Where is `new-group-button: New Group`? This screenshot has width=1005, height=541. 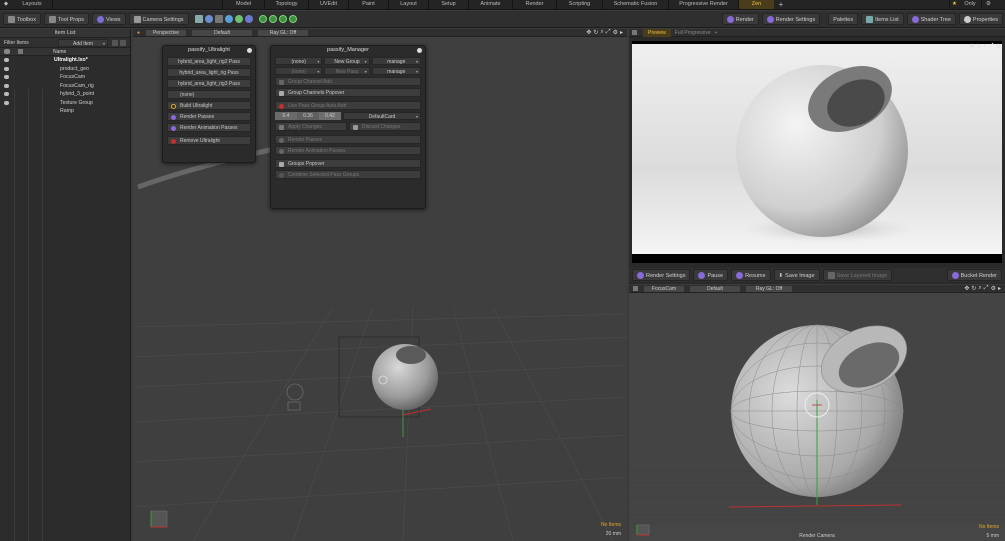
new-group-button: New Group is located at coordinates (347, 61).